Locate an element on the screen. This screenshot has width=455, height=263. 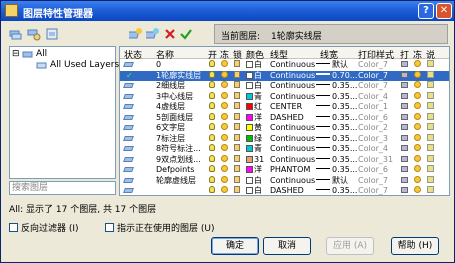
cancel-button: 取消 is located at coordinates (287, 246).